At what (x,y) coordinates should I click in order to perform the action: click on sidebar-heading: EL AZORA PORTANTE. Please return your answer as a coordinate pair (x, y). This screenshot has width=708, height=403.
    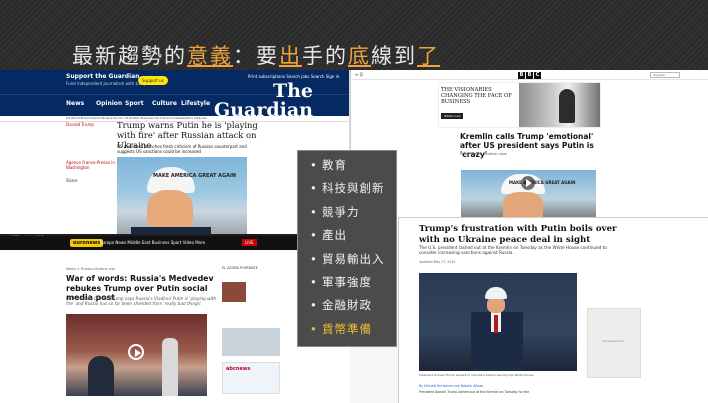
    Looking at the image, I should click on (240, 268).